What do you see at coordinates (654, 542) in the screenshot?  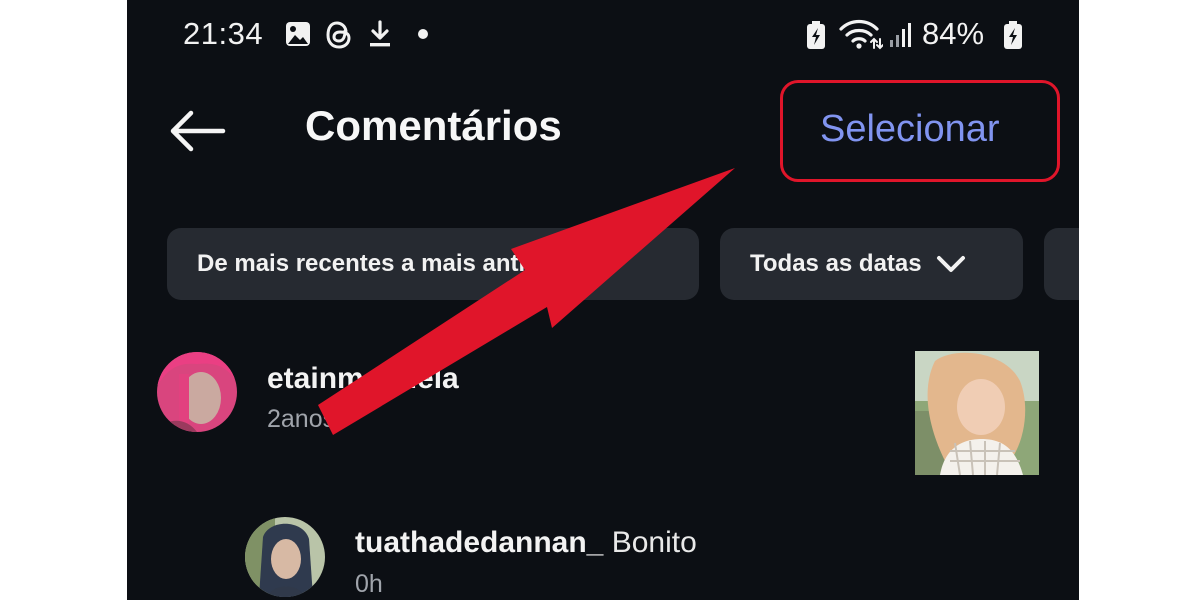 I see `reply-text: Bonito` at bounding box center [654, 542].